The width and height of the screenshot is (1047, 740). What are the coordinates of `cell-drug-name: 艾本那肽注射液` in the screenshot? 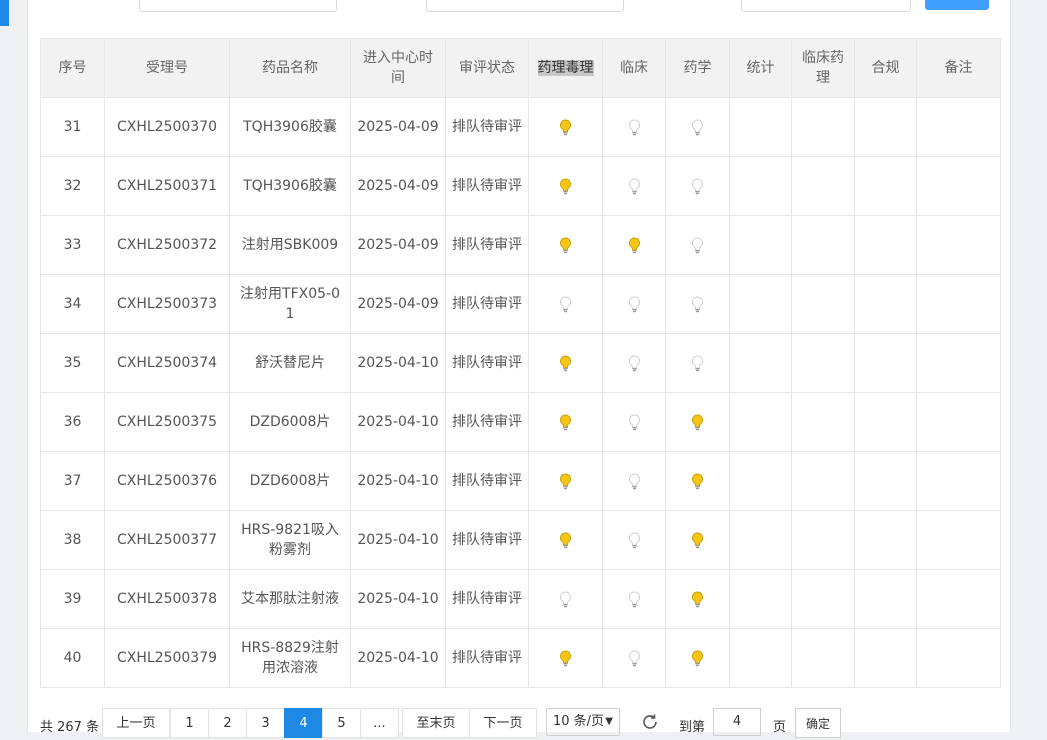 It's located at (290, 599).